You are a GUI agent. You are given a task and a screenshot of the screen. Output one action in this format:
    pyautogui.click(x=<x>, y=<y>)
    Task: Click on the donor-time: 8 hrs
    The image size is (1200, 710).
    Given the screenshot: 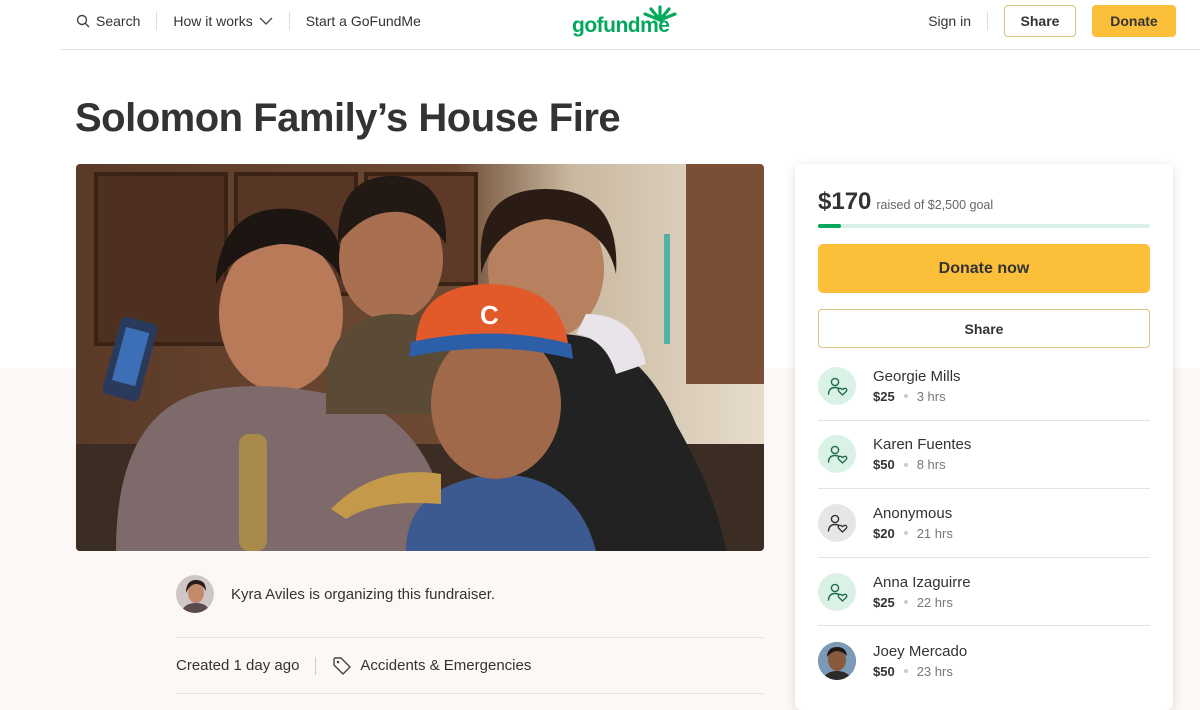 What is the action you would take?
    pyautogui.click(x=931, y=465)
    